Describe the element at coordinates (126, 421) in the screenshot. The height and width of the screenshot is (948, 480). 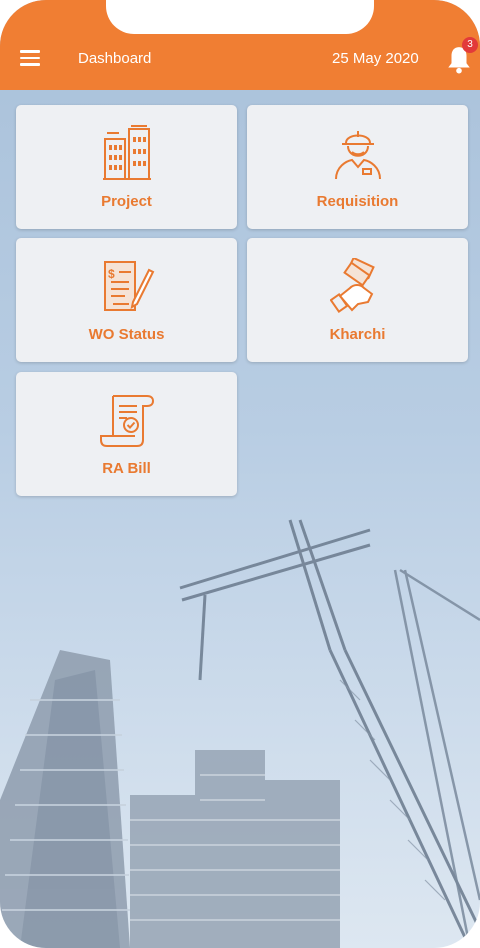
I see `scroll-check-icon` at that location.